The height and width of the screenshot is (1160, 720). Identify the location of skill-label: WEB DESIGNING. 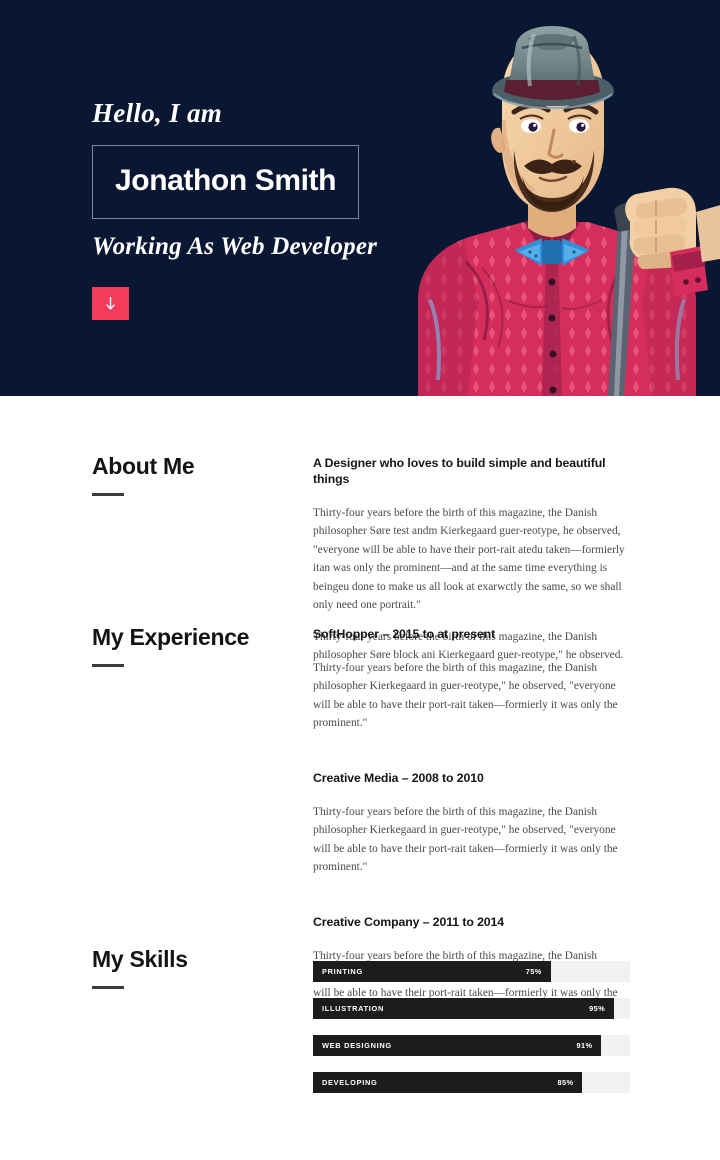
(357, 1045).